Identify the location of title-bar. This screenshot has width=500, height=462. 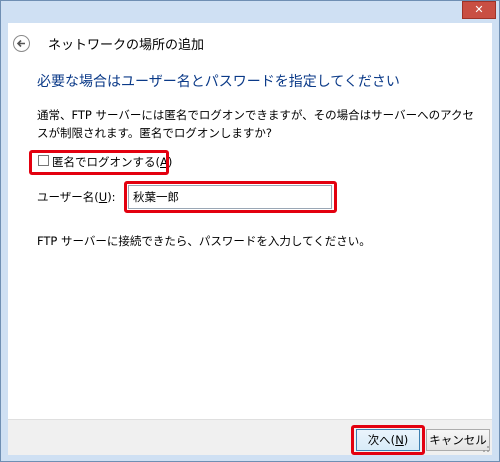
(250, 5).